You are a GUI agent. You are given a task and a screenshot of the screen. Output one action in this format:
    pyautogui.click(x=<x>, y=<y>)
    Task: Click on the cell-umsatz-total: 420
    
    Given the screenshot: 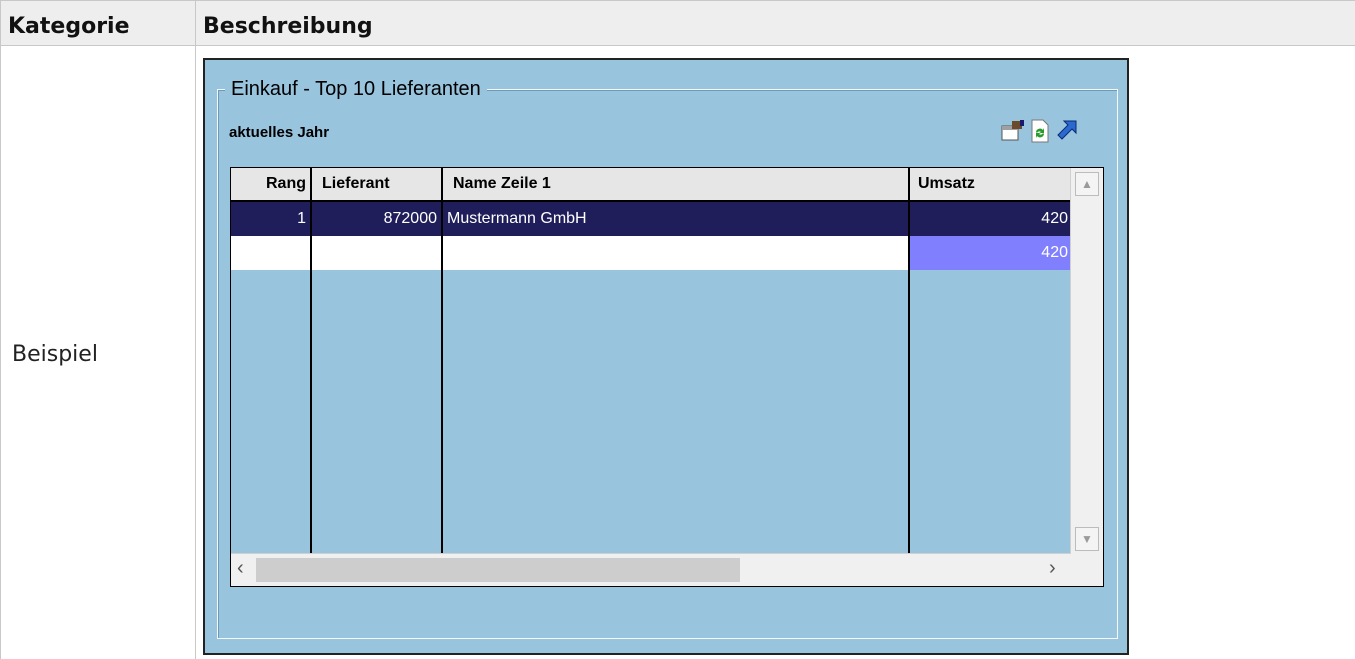 What is the action you would take?
    pyautogui.click(x=991, y=253)
    